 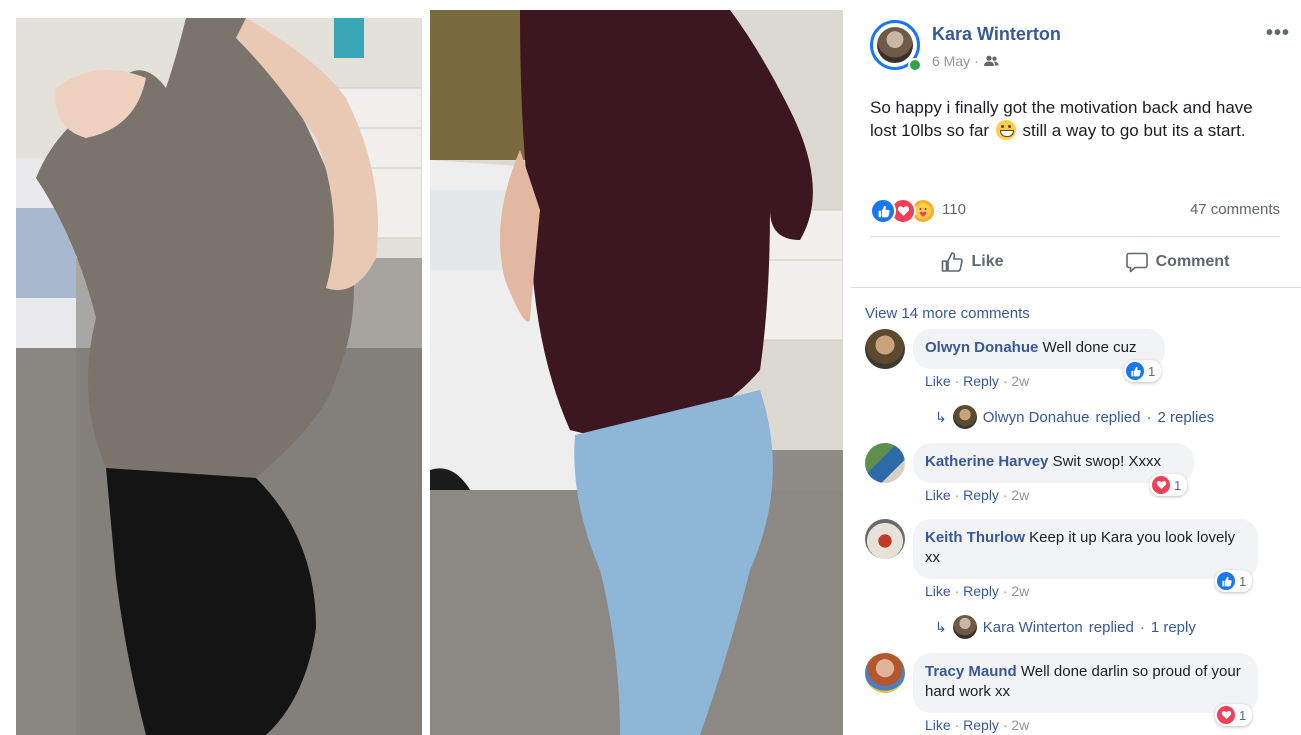 What do you see at coordinates (953, 262) in the screenshot?
I see `thumbs-up-icon` at bounding box center [953, 262].